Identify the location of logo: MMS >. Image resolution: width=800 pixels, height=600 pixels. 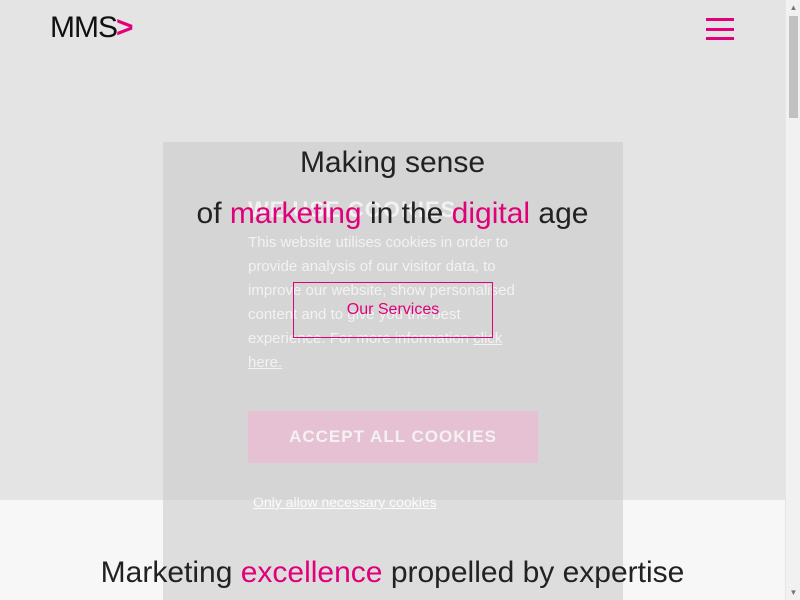
(92, 27).